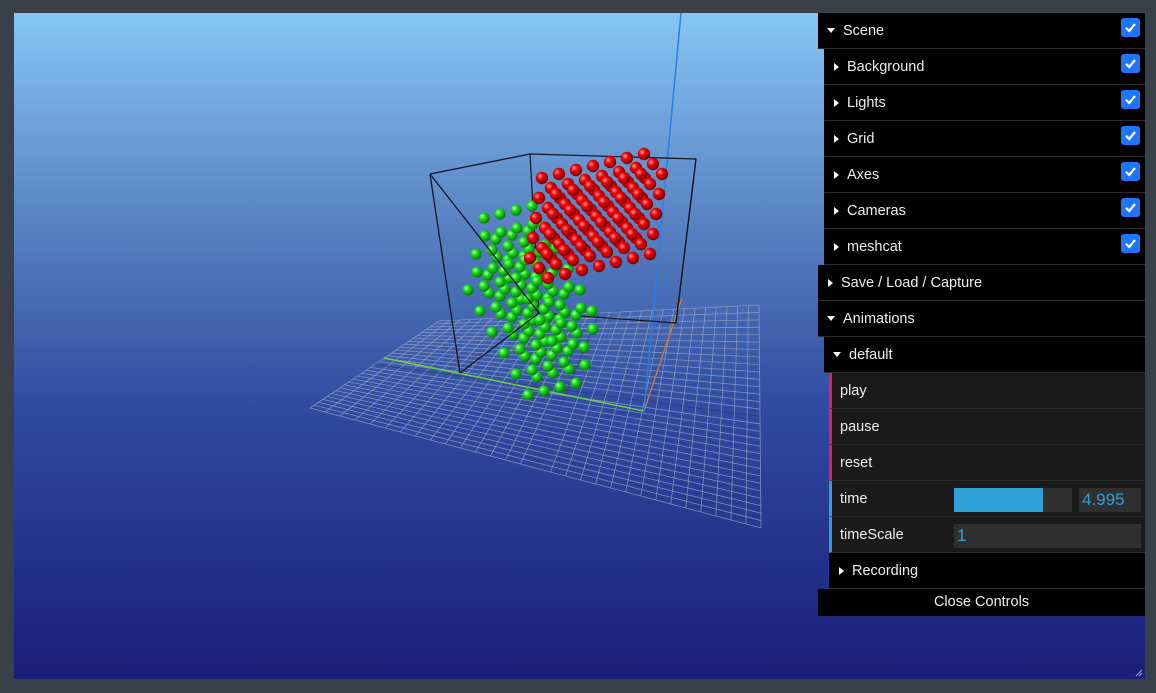 The width and height of the screenshot is (1156, 693). I want to click on folder-default: default, so click(984, 355).